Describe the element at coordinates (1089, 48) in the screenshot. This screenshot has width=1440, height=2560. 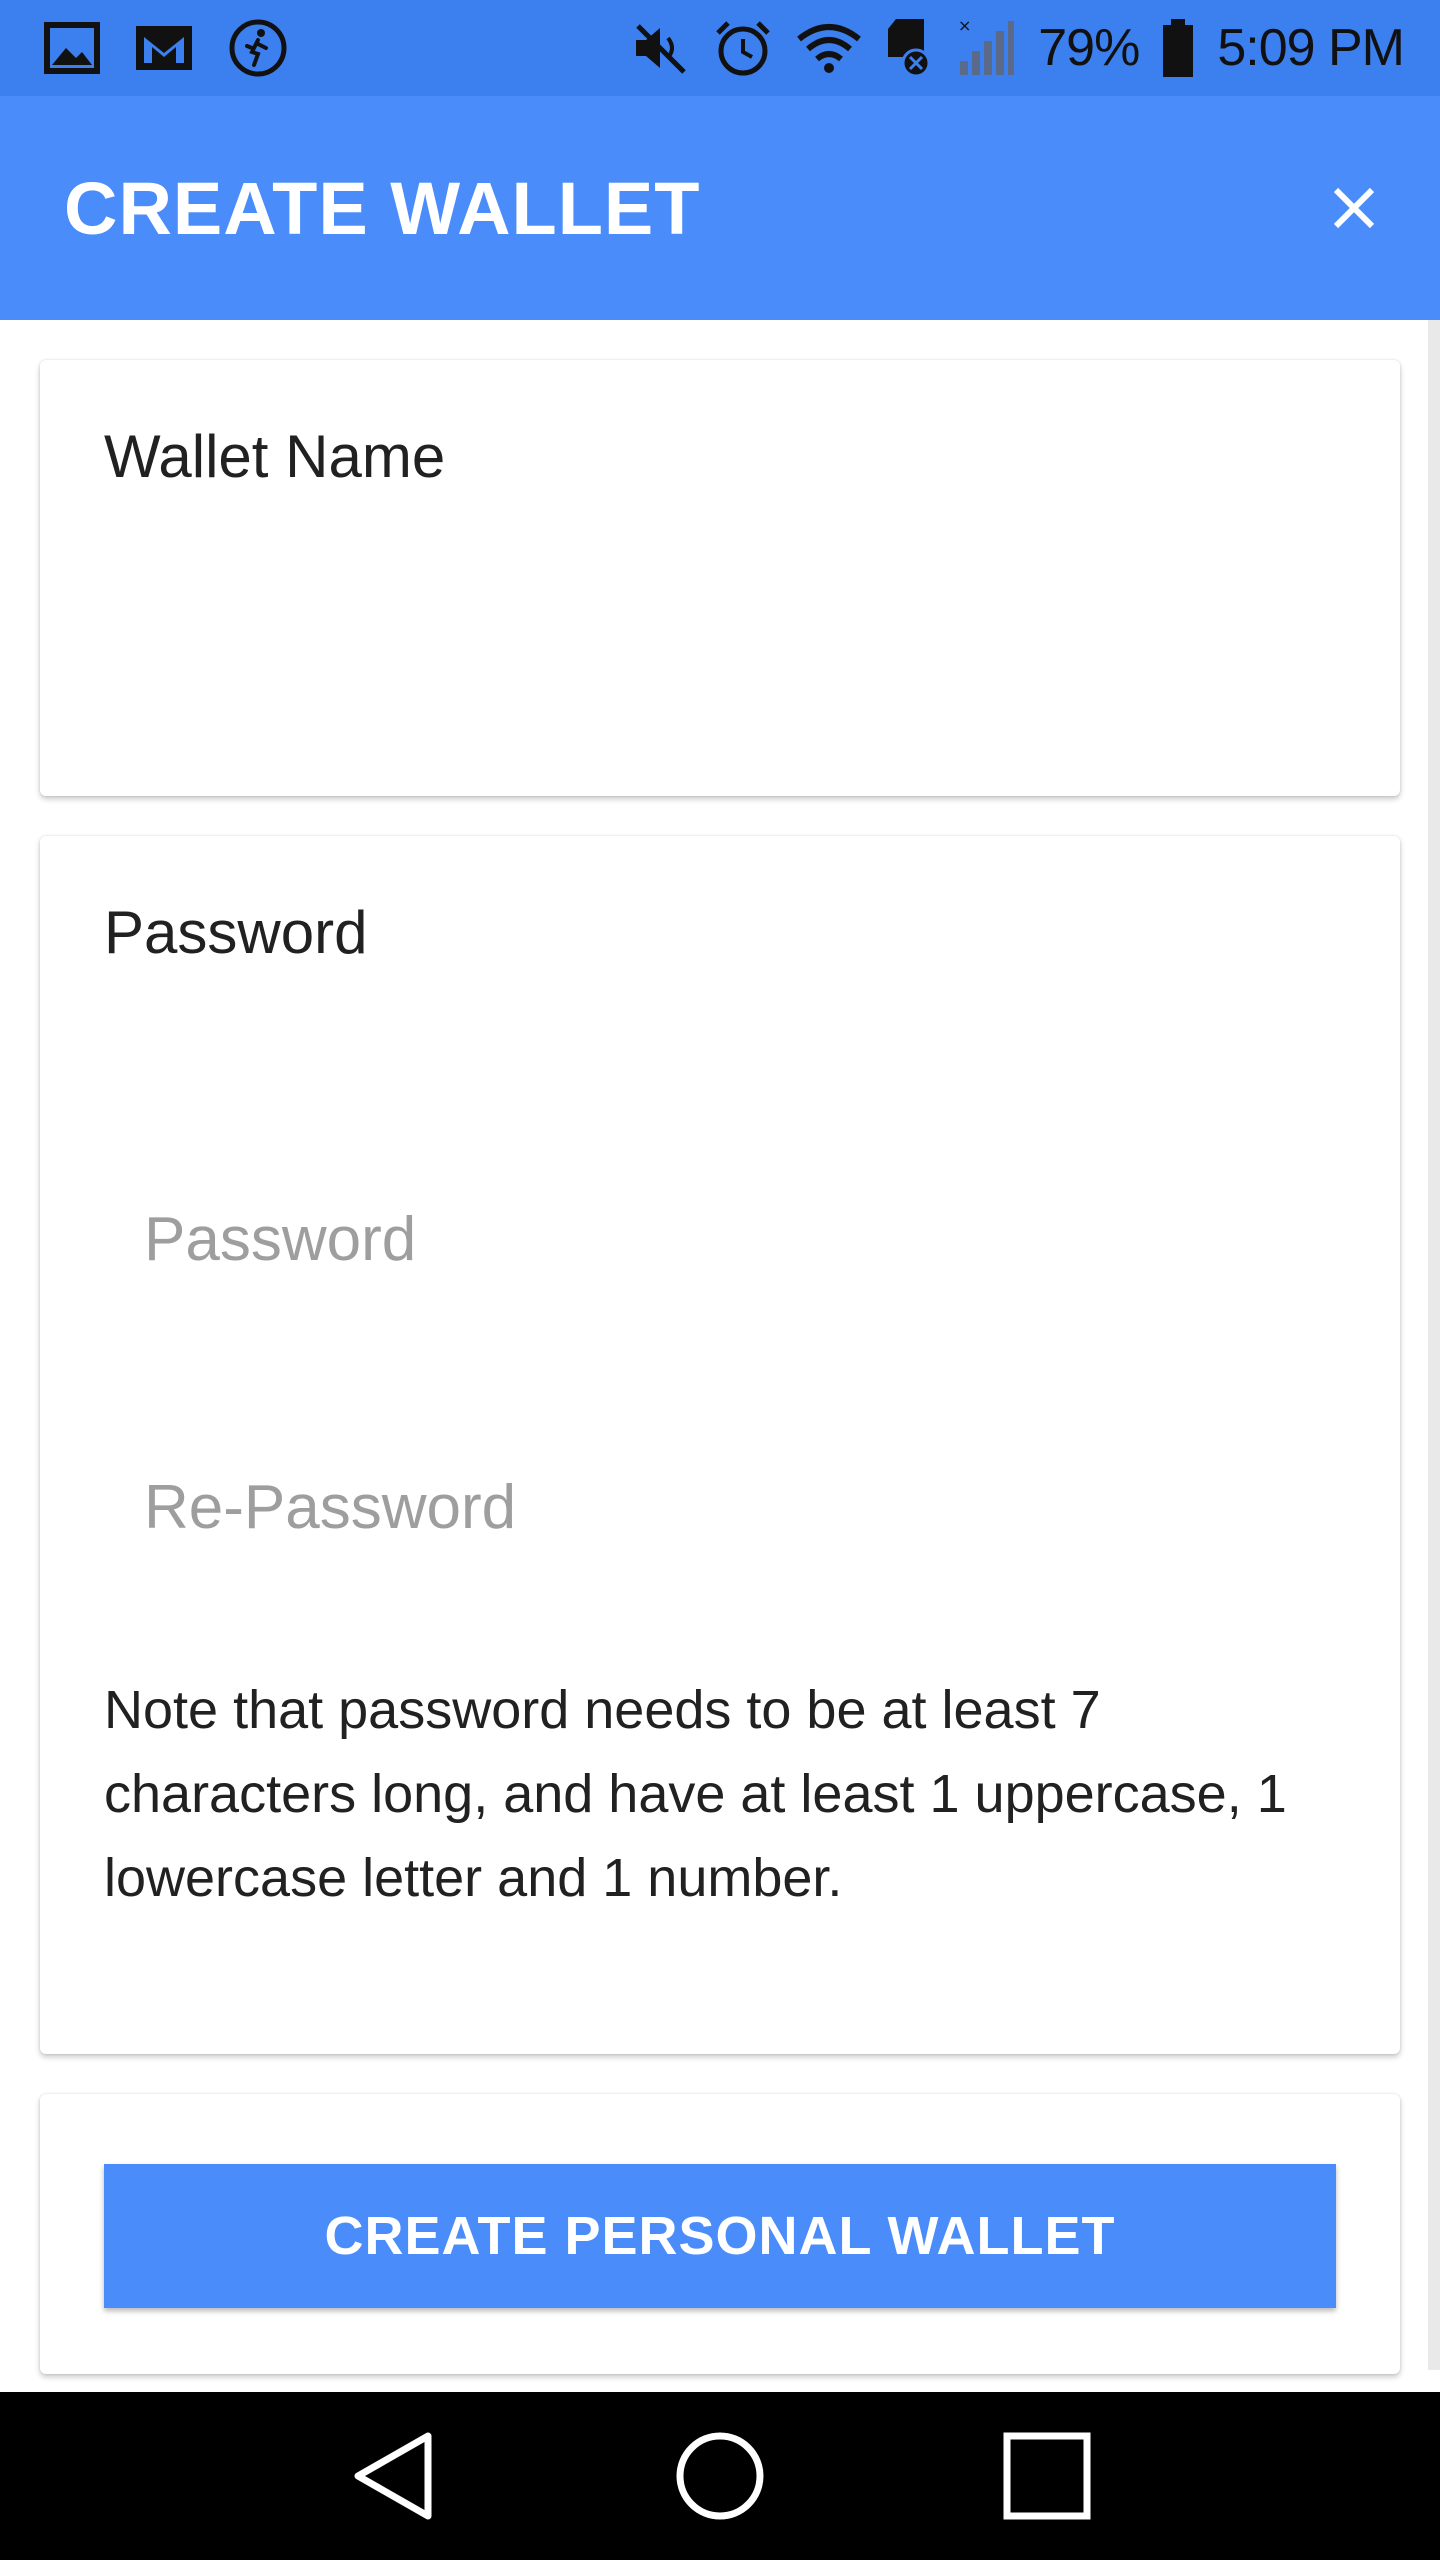
I see `battery-percent: 79%` at that location.